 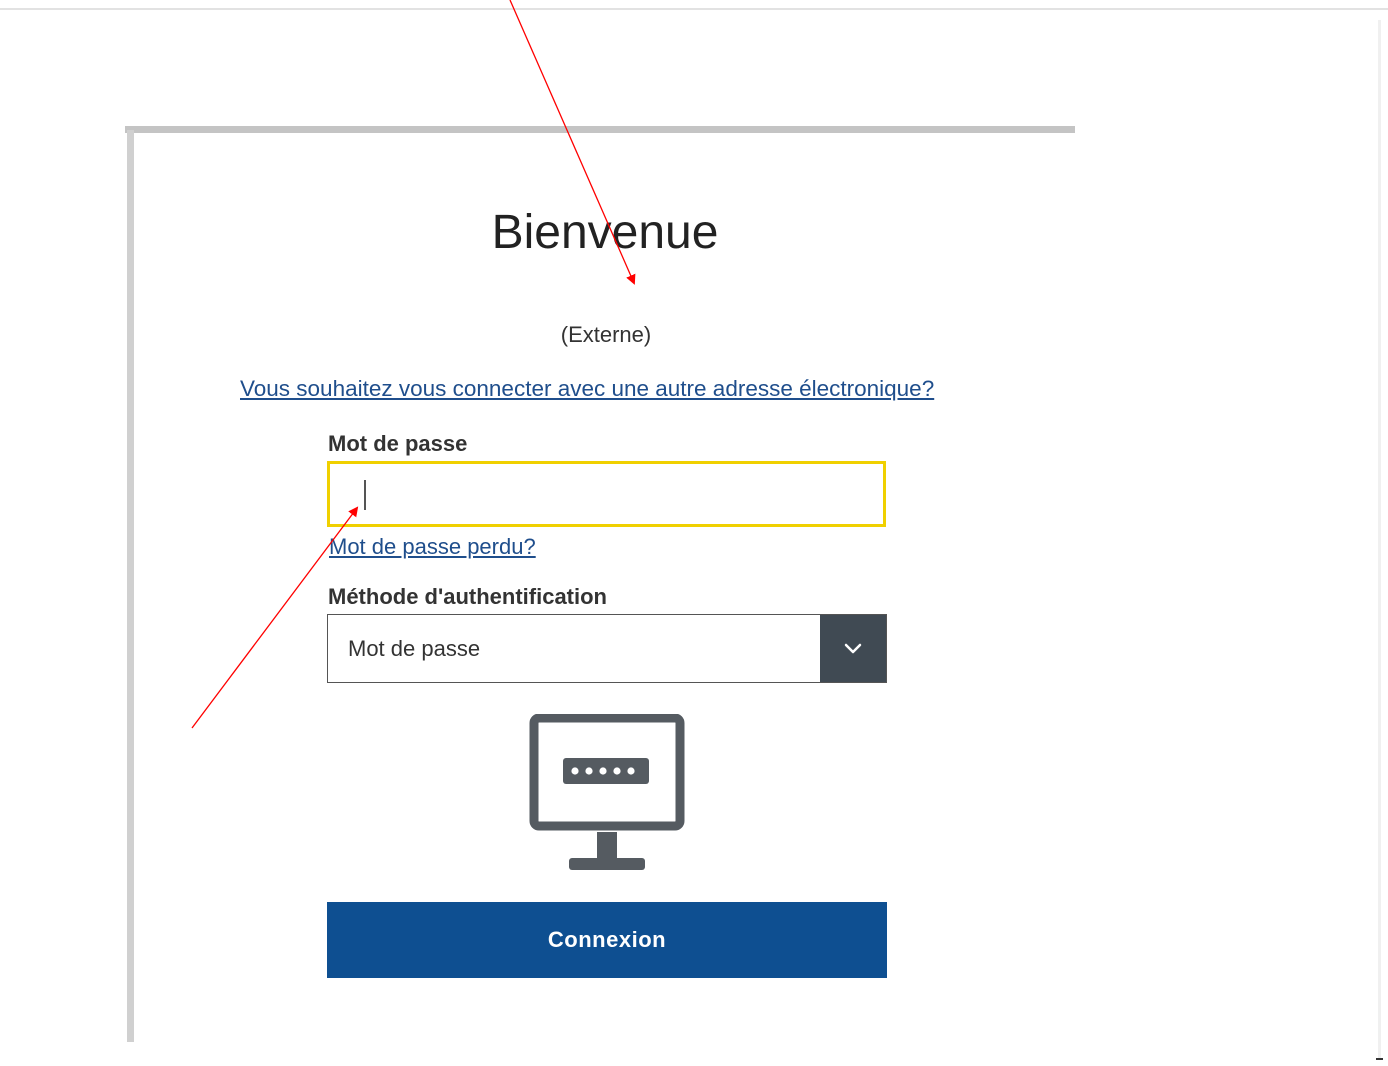 I want to click on auth-method-label: Méthode d'authentification, so click(x=467, y=596).